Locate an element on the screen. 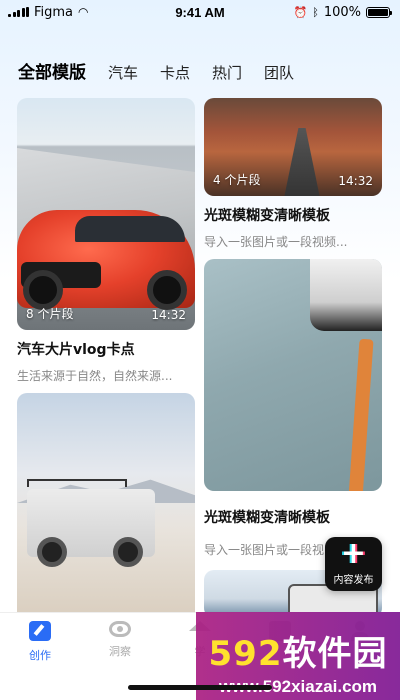 This screenshot has height=700, width=400. watermark-logo: 592软件园 is located at coordinates (298, 650).